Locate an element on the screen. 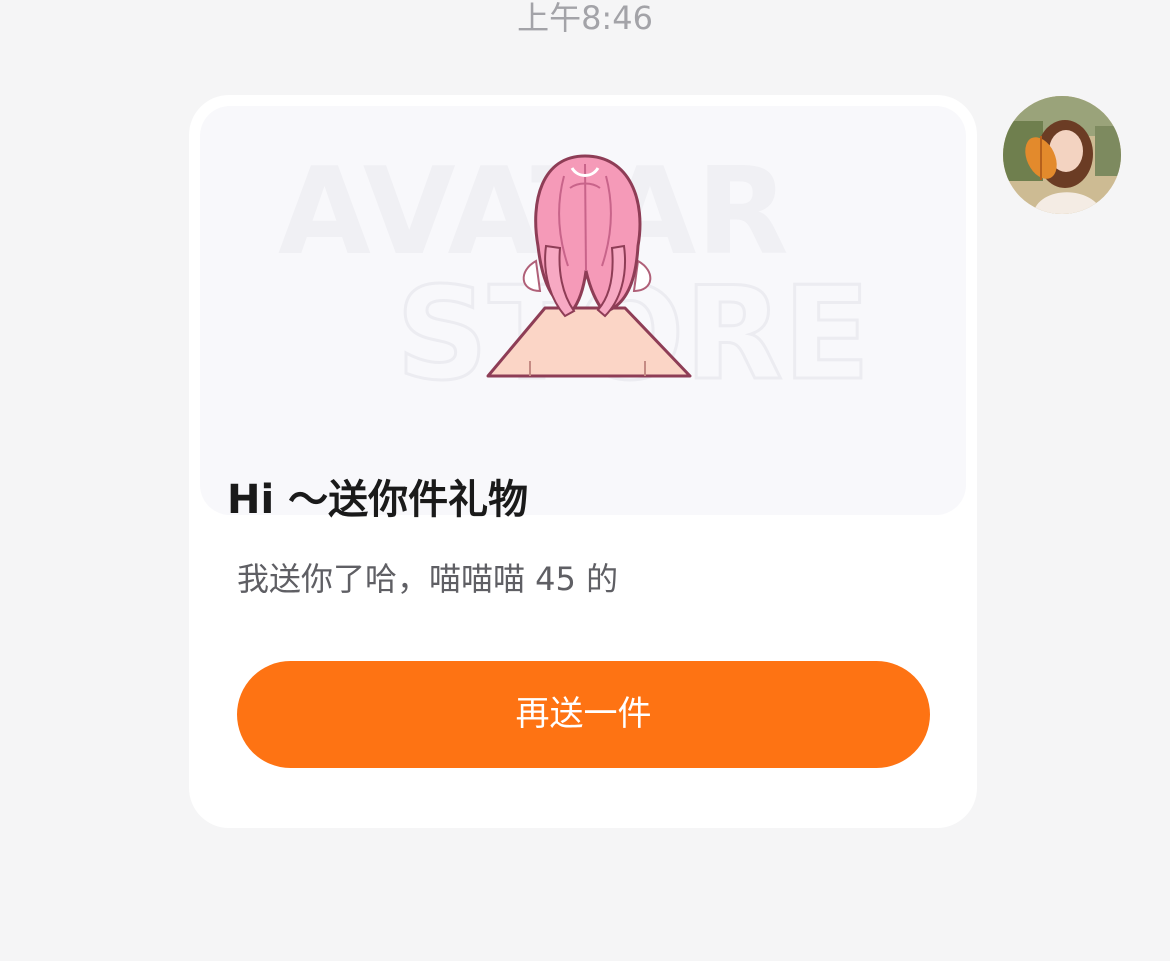 This screenshot has width=1170, height=961. message-timestamp: 上午8:46 is located at coordinates (585, 18).